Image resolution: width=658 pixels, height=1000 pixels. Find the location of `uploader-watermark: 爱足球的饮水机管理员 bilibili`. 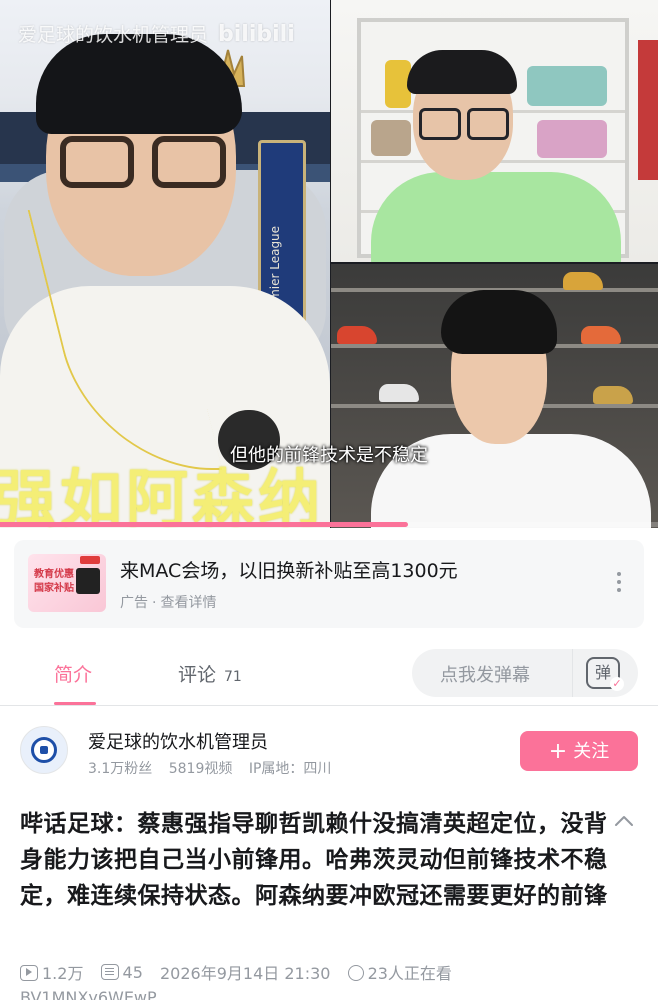

uploader-watermark: 爱足球的饮水机管理员 bilibili is located at coordinates (156, 33).